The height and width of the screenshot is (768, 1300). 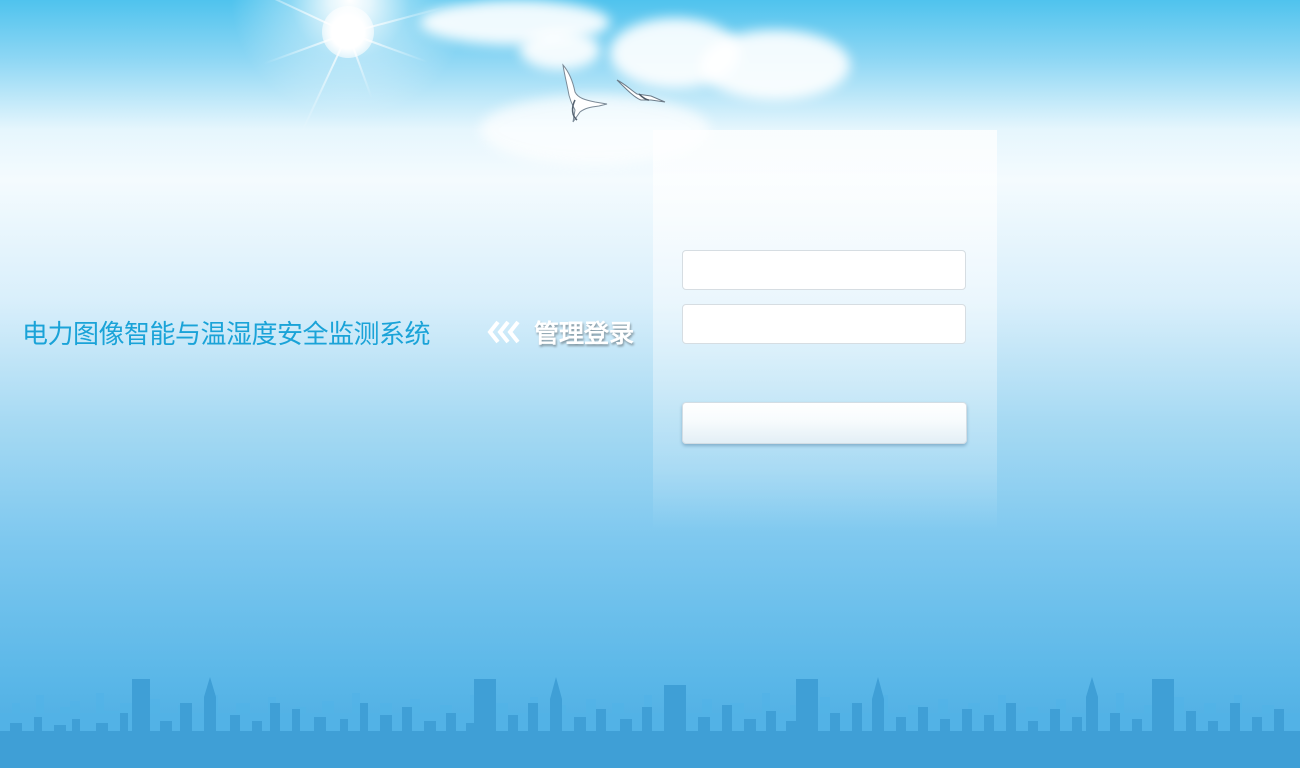 I want to click on sun-icon, so click(x=348, y=32).